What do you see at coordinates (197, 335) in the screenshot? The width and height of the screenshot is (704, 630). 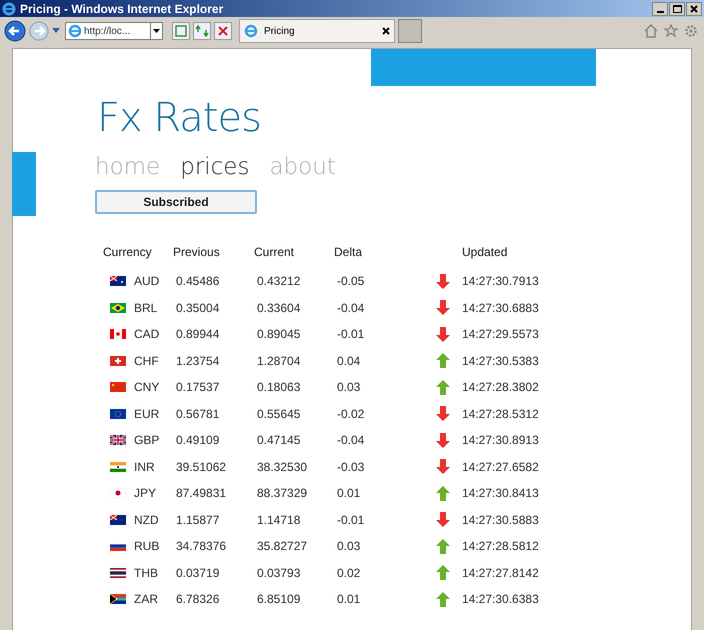 I see `previous-rate: 0.89944` at bounding box center [197, 335].